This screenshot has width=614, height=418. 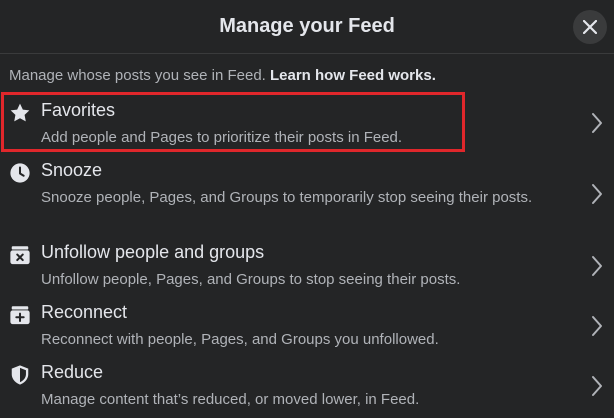 What do you see at coordinates (20, 113) in the screenshot?
I see `star-icon` at bounding box center [20, 113].